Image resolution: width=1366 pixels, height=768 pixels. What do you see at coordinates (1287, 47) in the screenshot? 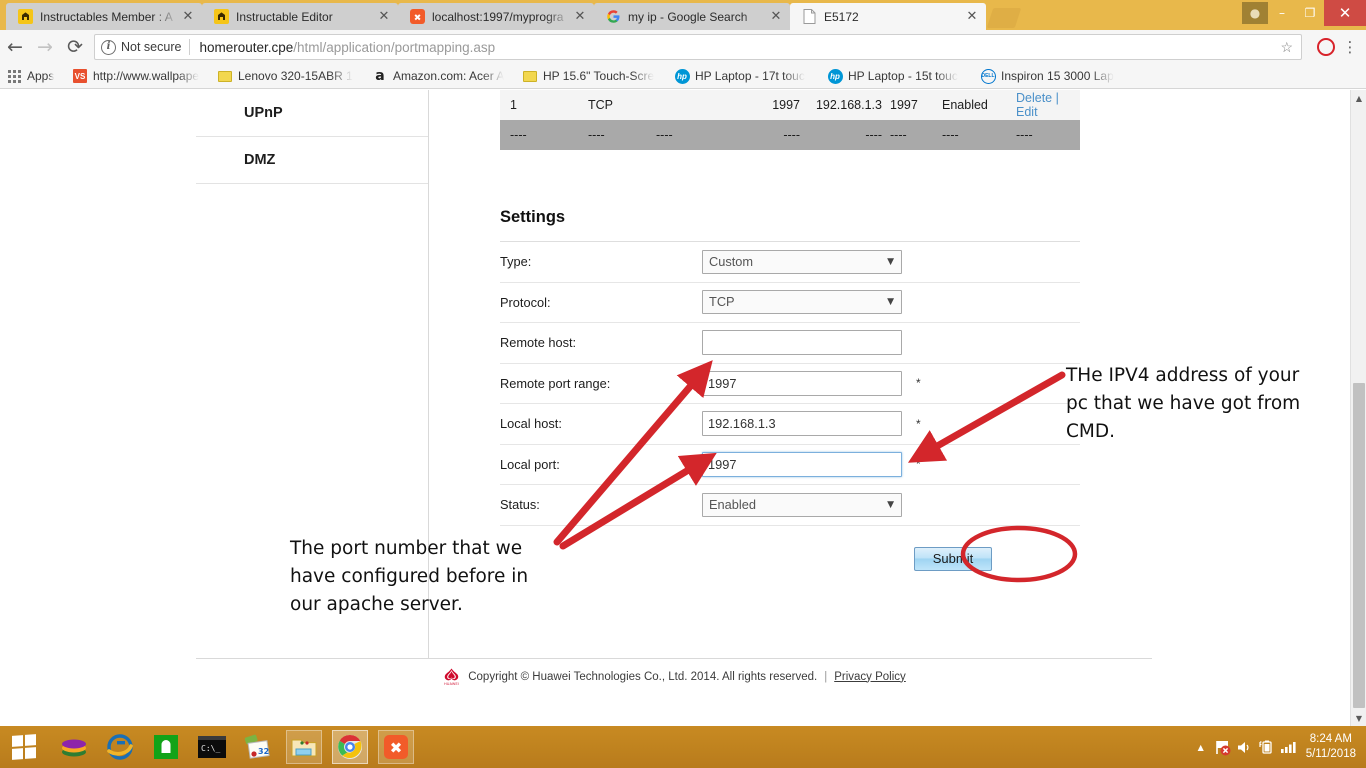
I see `bookmark-star-icon: ☆` at bounding box center [1287, 47].